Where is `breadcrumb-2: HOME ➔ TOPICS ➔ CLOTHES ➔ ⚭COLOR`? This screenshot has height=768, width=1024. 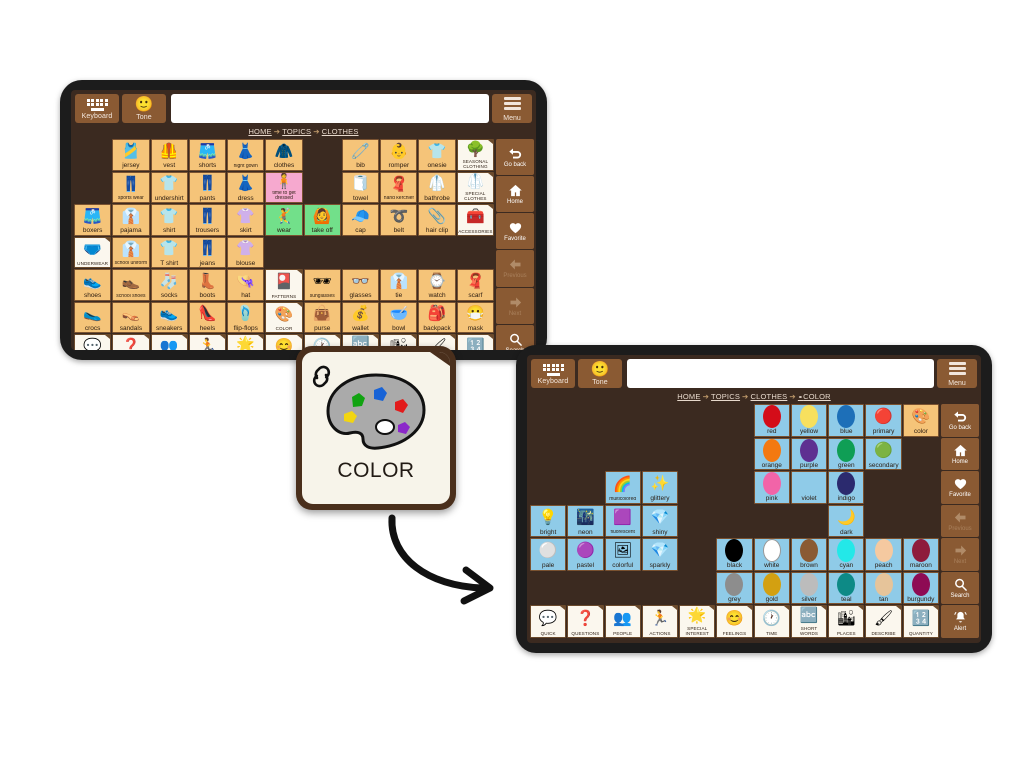
breadcrumb-2: HOME ➔ TOPICS ➔ CLOTHES ➔ ⚭COLOR is located at coordinates (754, 397).